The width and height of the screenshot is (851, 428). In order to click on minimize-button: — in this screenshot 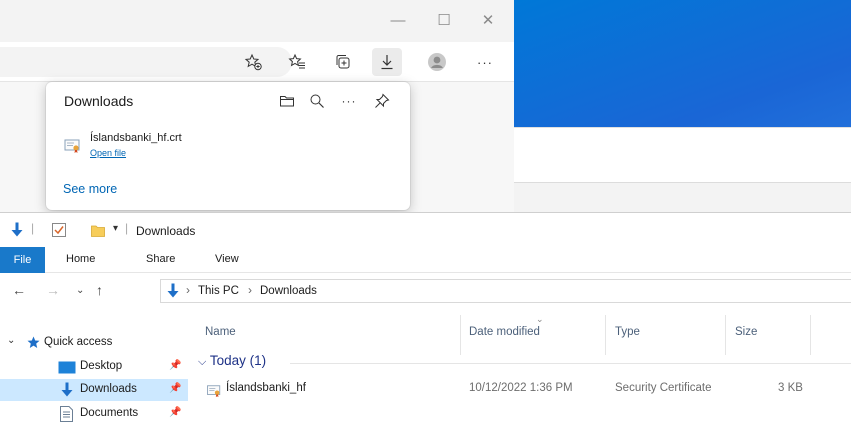, I will do `click(398, 21)`.